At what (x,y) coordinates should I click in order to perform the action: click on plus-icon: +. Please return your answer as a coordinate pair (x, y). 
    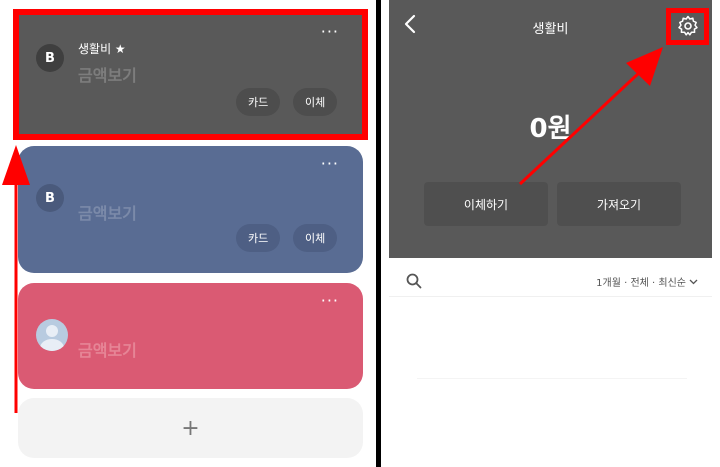
    Looking at the image, I should click on (190, 428).